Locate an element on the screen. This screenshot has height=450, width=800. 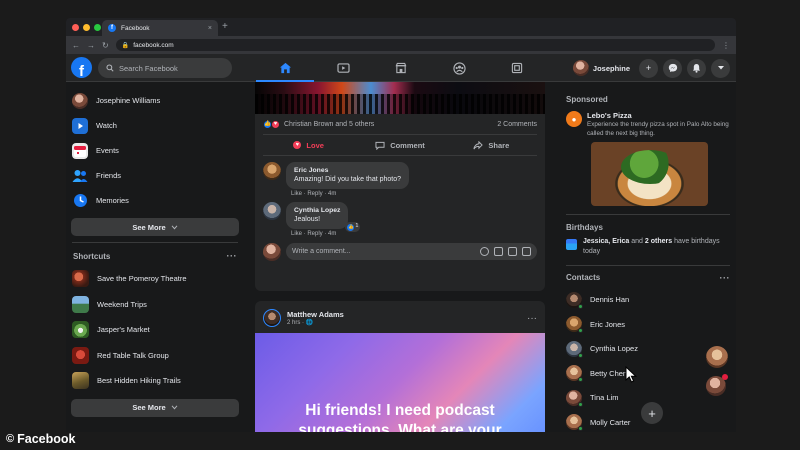
share-button: Share is located at coordinates (491, 145).